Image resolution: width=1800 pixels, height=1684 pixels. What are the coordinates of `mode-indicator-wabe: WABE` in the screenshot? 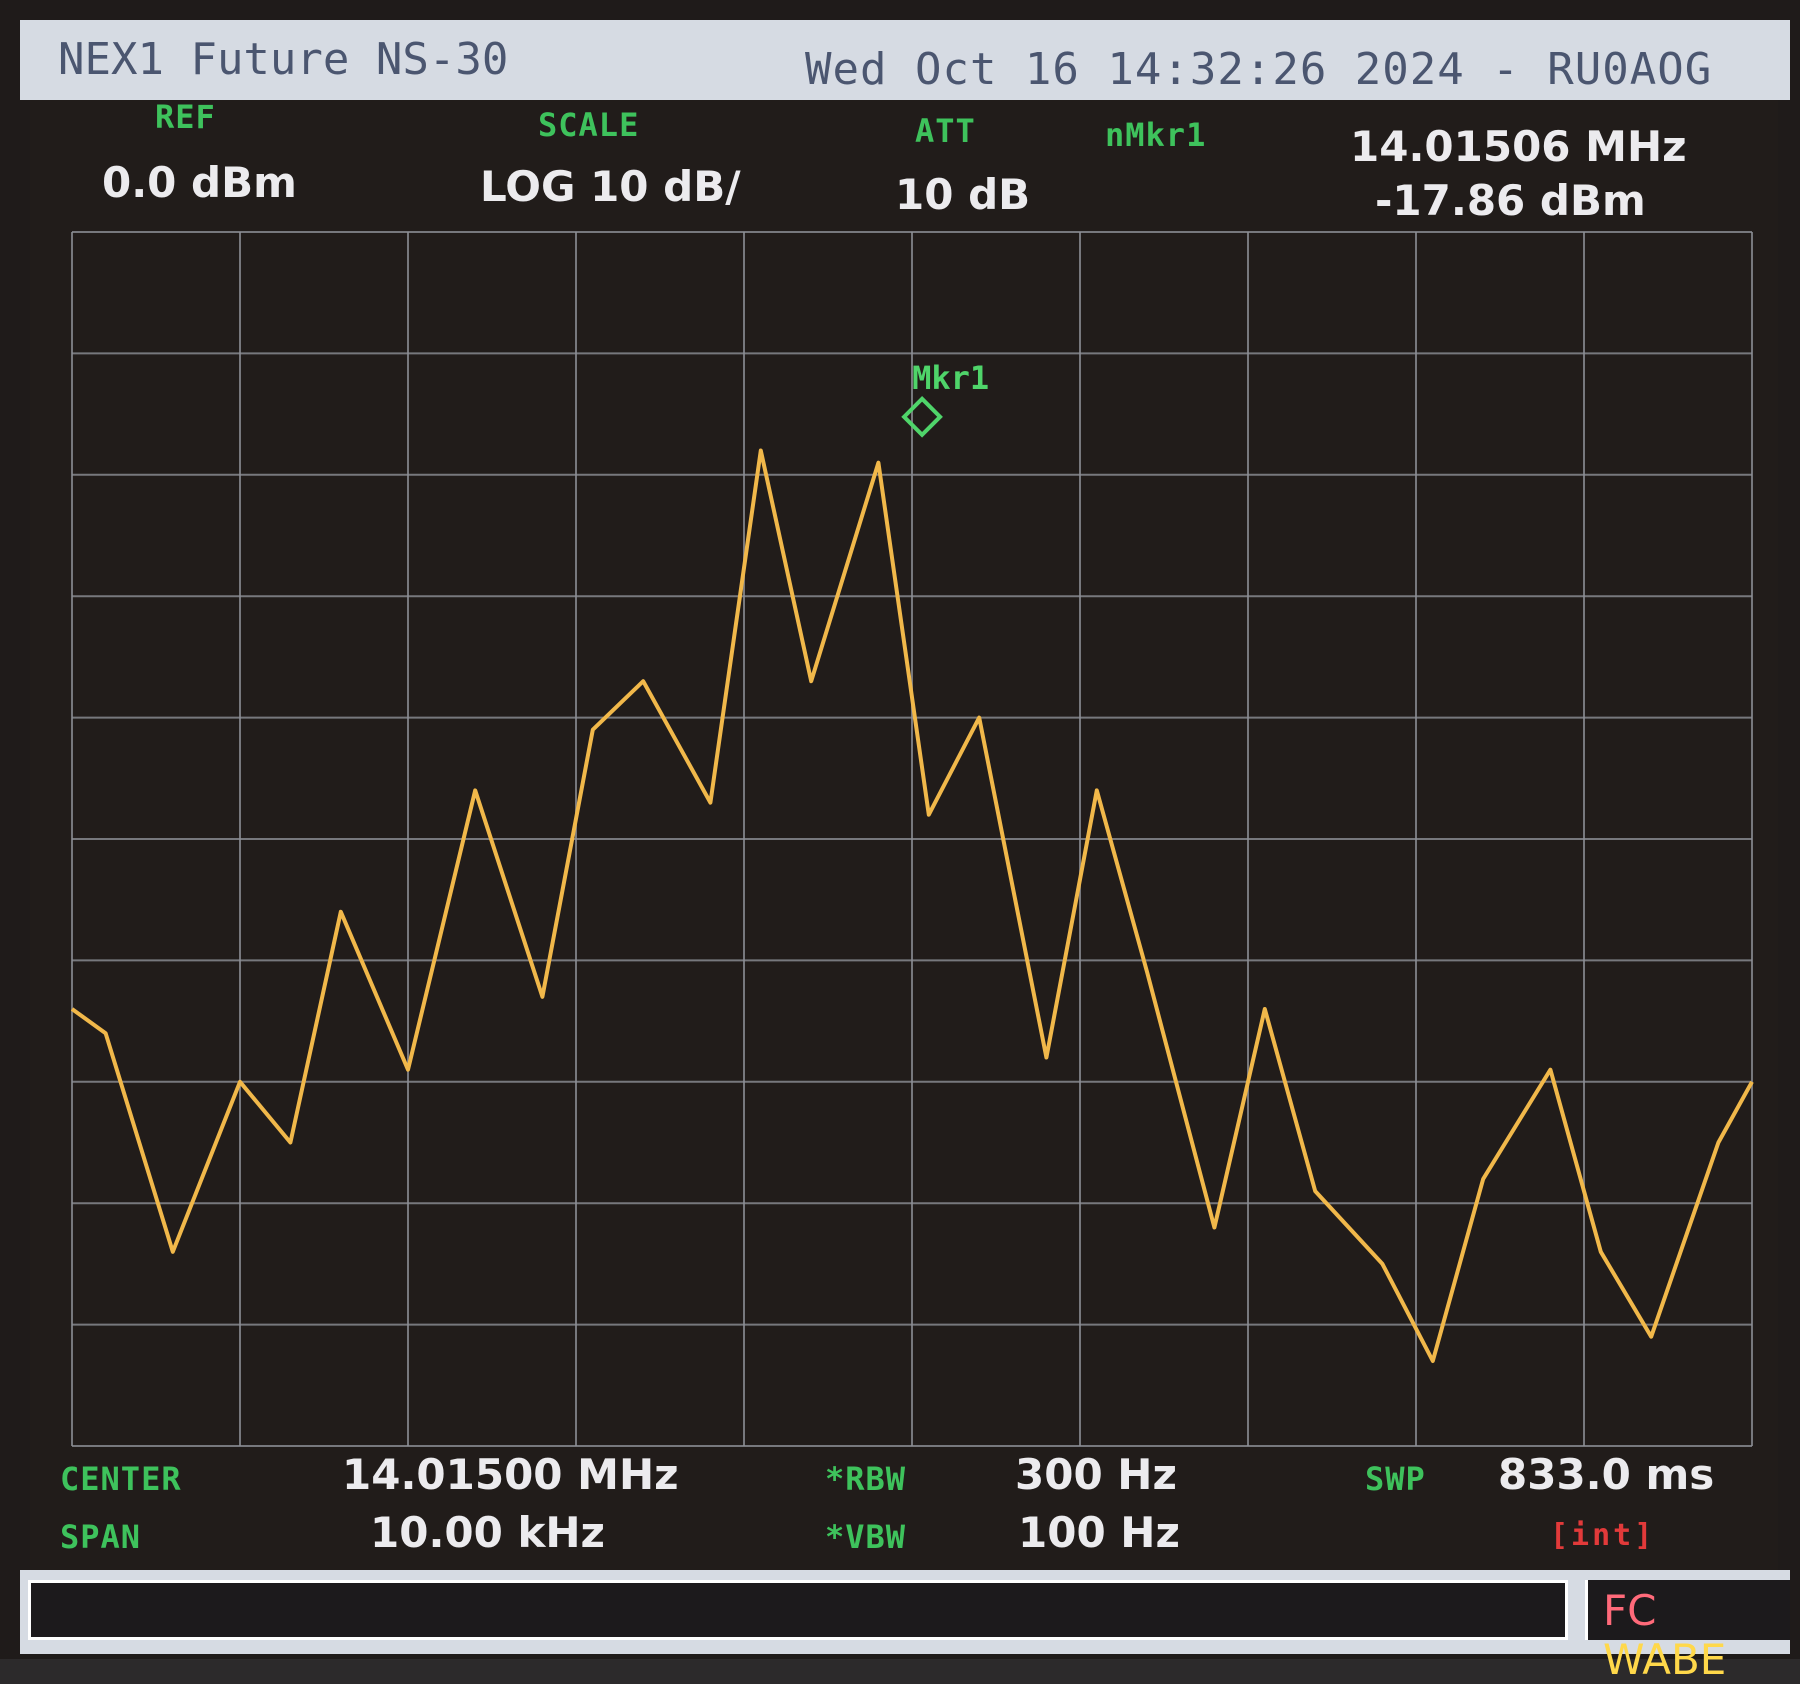 It's located at (1665, 1659).